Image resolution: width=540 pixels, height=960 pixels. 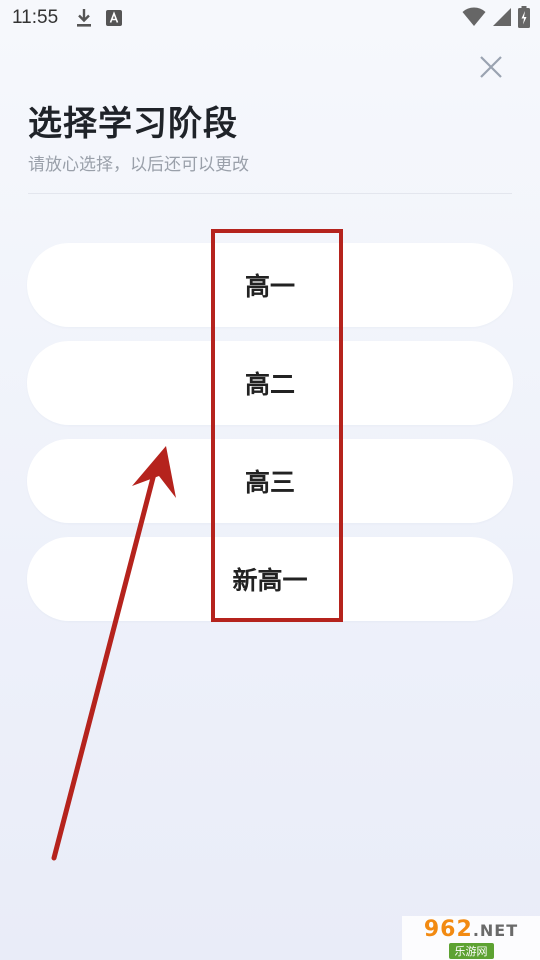 I want to click on annotation-arrow, so click(x=113, y=653).